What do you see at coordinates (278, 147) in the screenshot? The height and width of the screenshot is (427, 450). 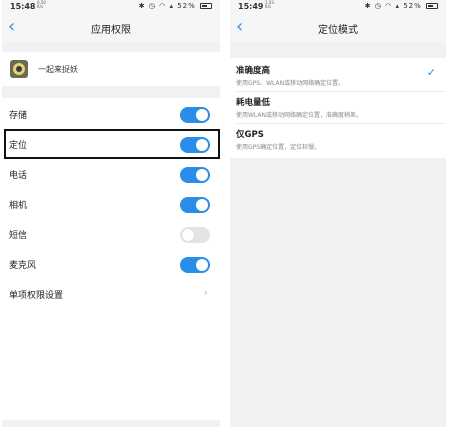 I see `mode-description: 使用GPS确定位置，定位较慢。` at bounding box center [278, 147].